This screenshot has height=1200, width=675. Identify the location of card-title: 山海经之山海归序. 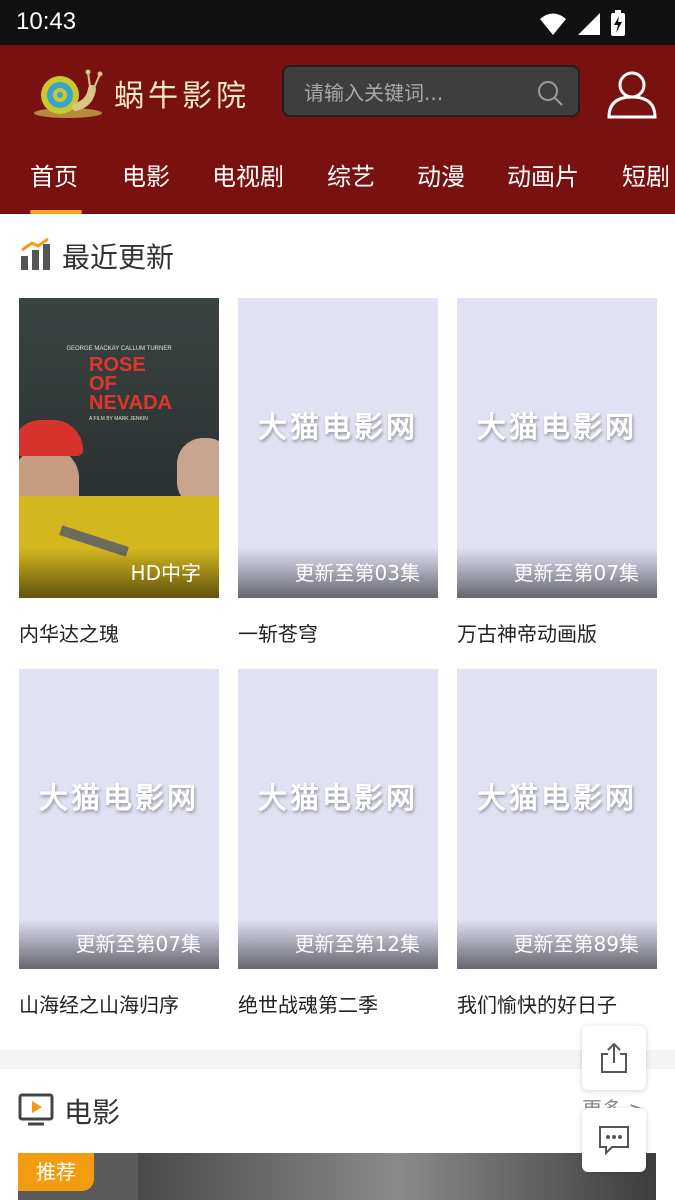
(119, 1003).